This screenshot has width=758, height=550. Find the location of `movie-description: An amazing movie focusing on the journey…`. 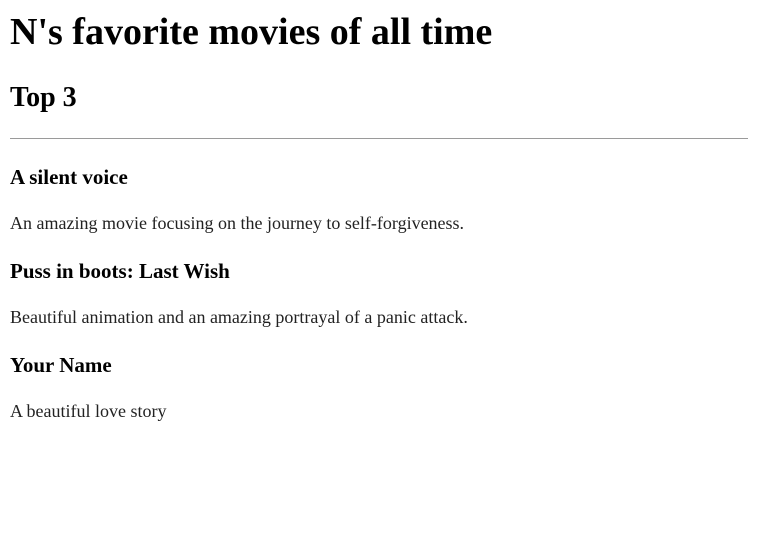

movie-description: An amazing movie focusing on the journey… is located at coordinates (237, 223).